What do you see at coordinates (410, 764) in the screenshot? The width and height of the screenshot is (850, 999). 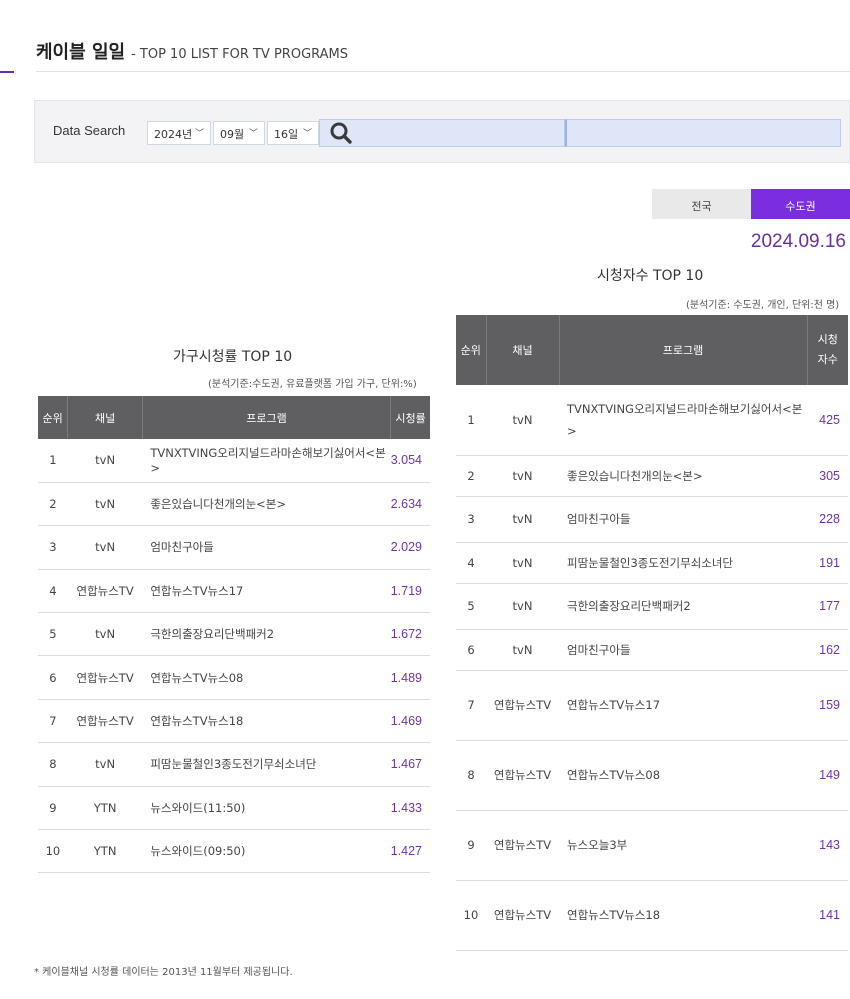 I see `cell-value: 1.467` at bounding box center [410, 764].